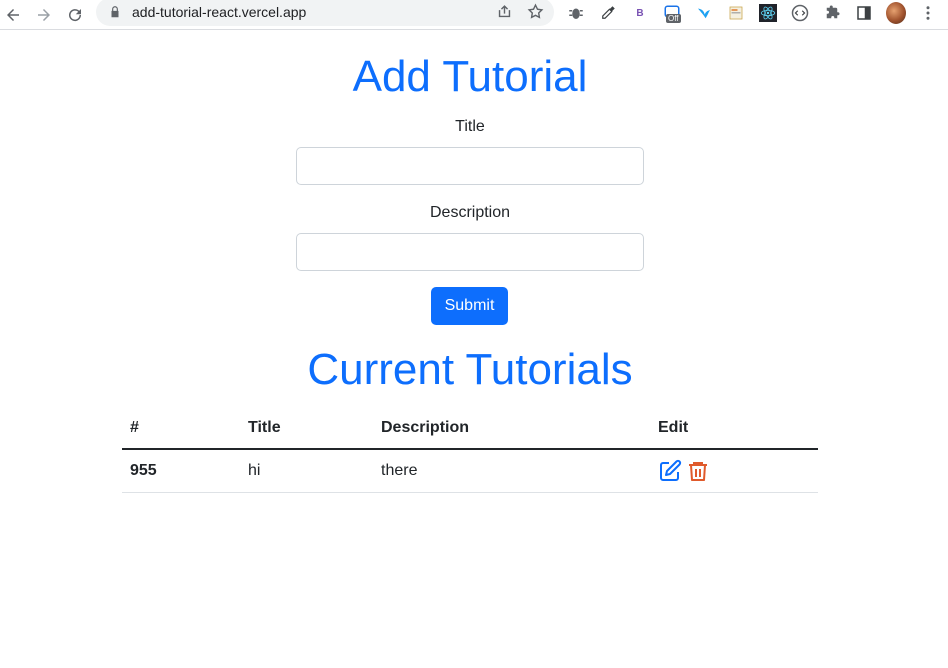 The width and height of the screenshot is (948, 668). What do you see at coordinates (469, 306) in the screenshot?
I see `submit-button: Submit` at bounding box center [469, 306].